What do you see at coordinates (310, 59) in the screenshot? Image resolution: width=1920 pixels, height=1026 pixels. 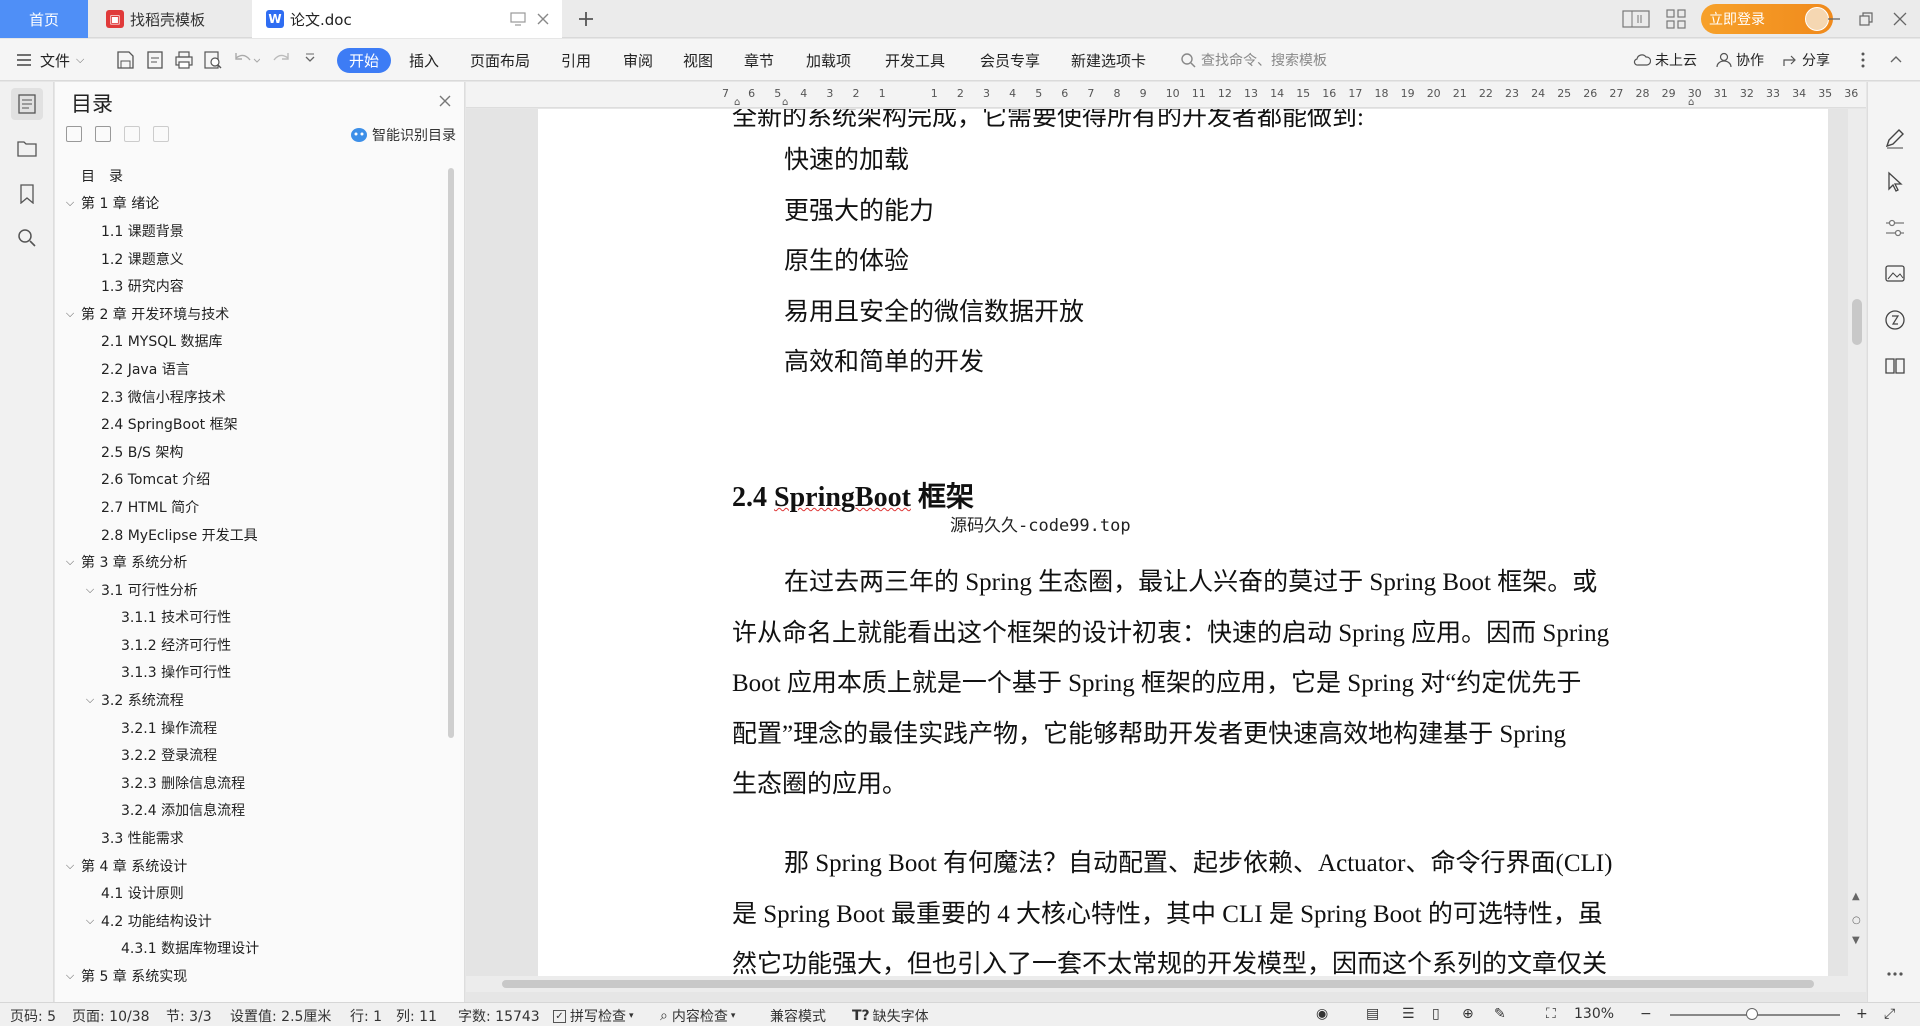 I see `customize-toolbar-icon` at bounding box center [310, 59].